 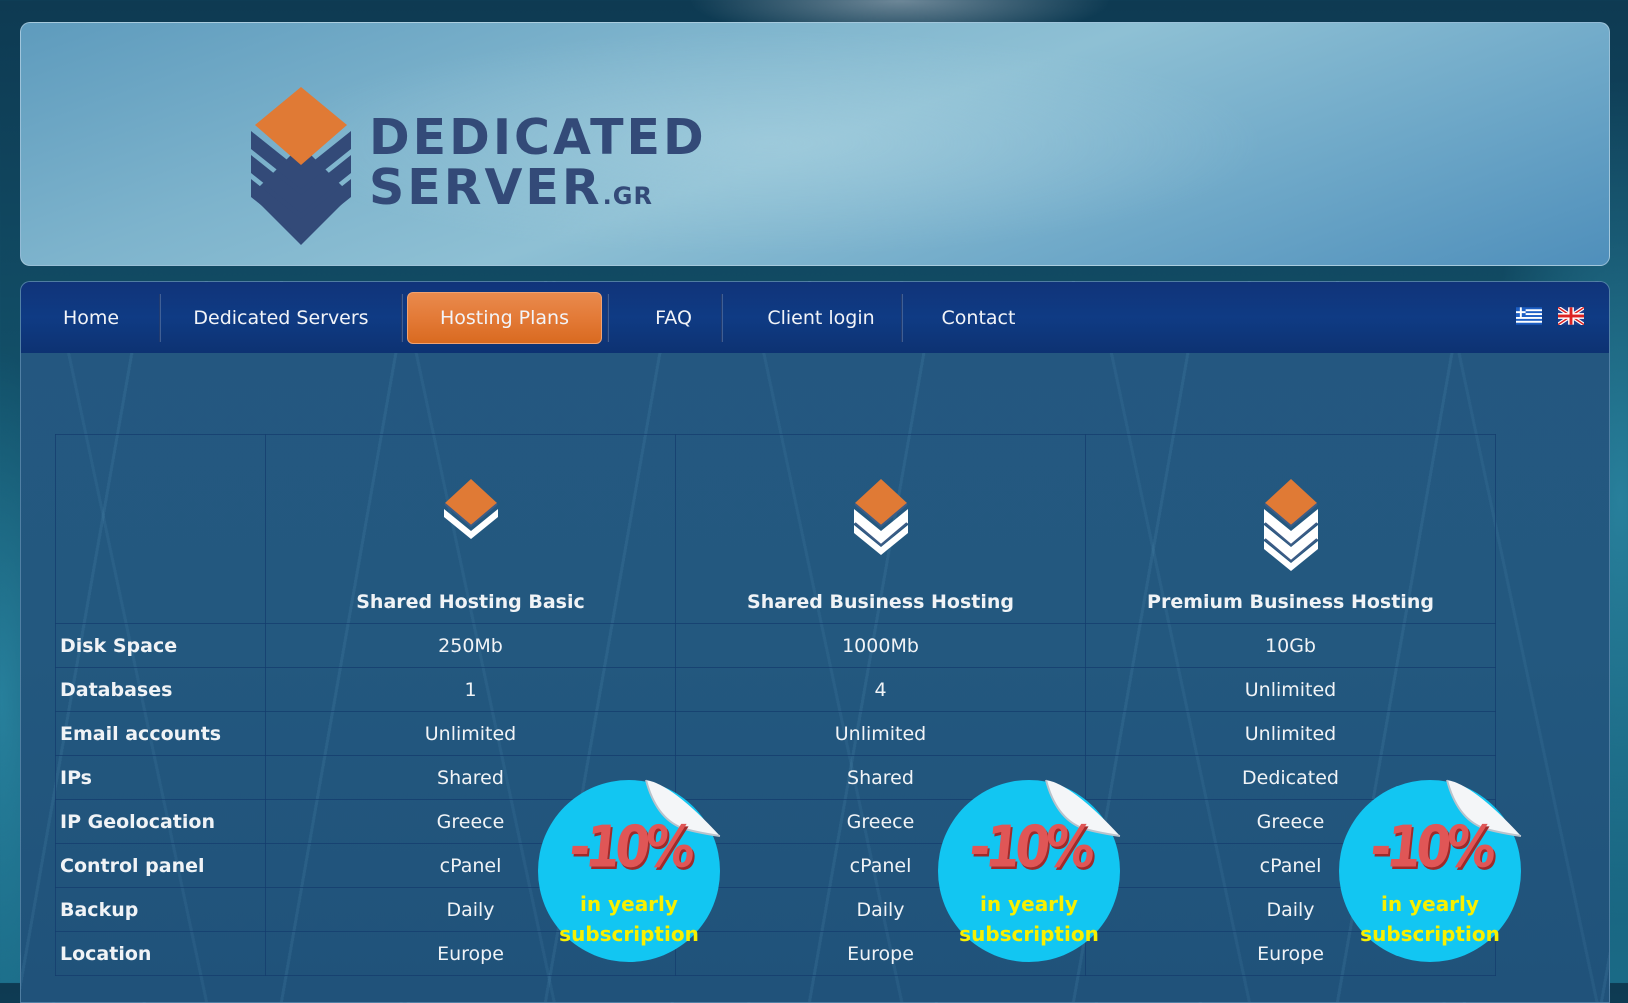 I want to click on table-row-backup: Backup Daily Daily Daily, so click(x=775, y=909).